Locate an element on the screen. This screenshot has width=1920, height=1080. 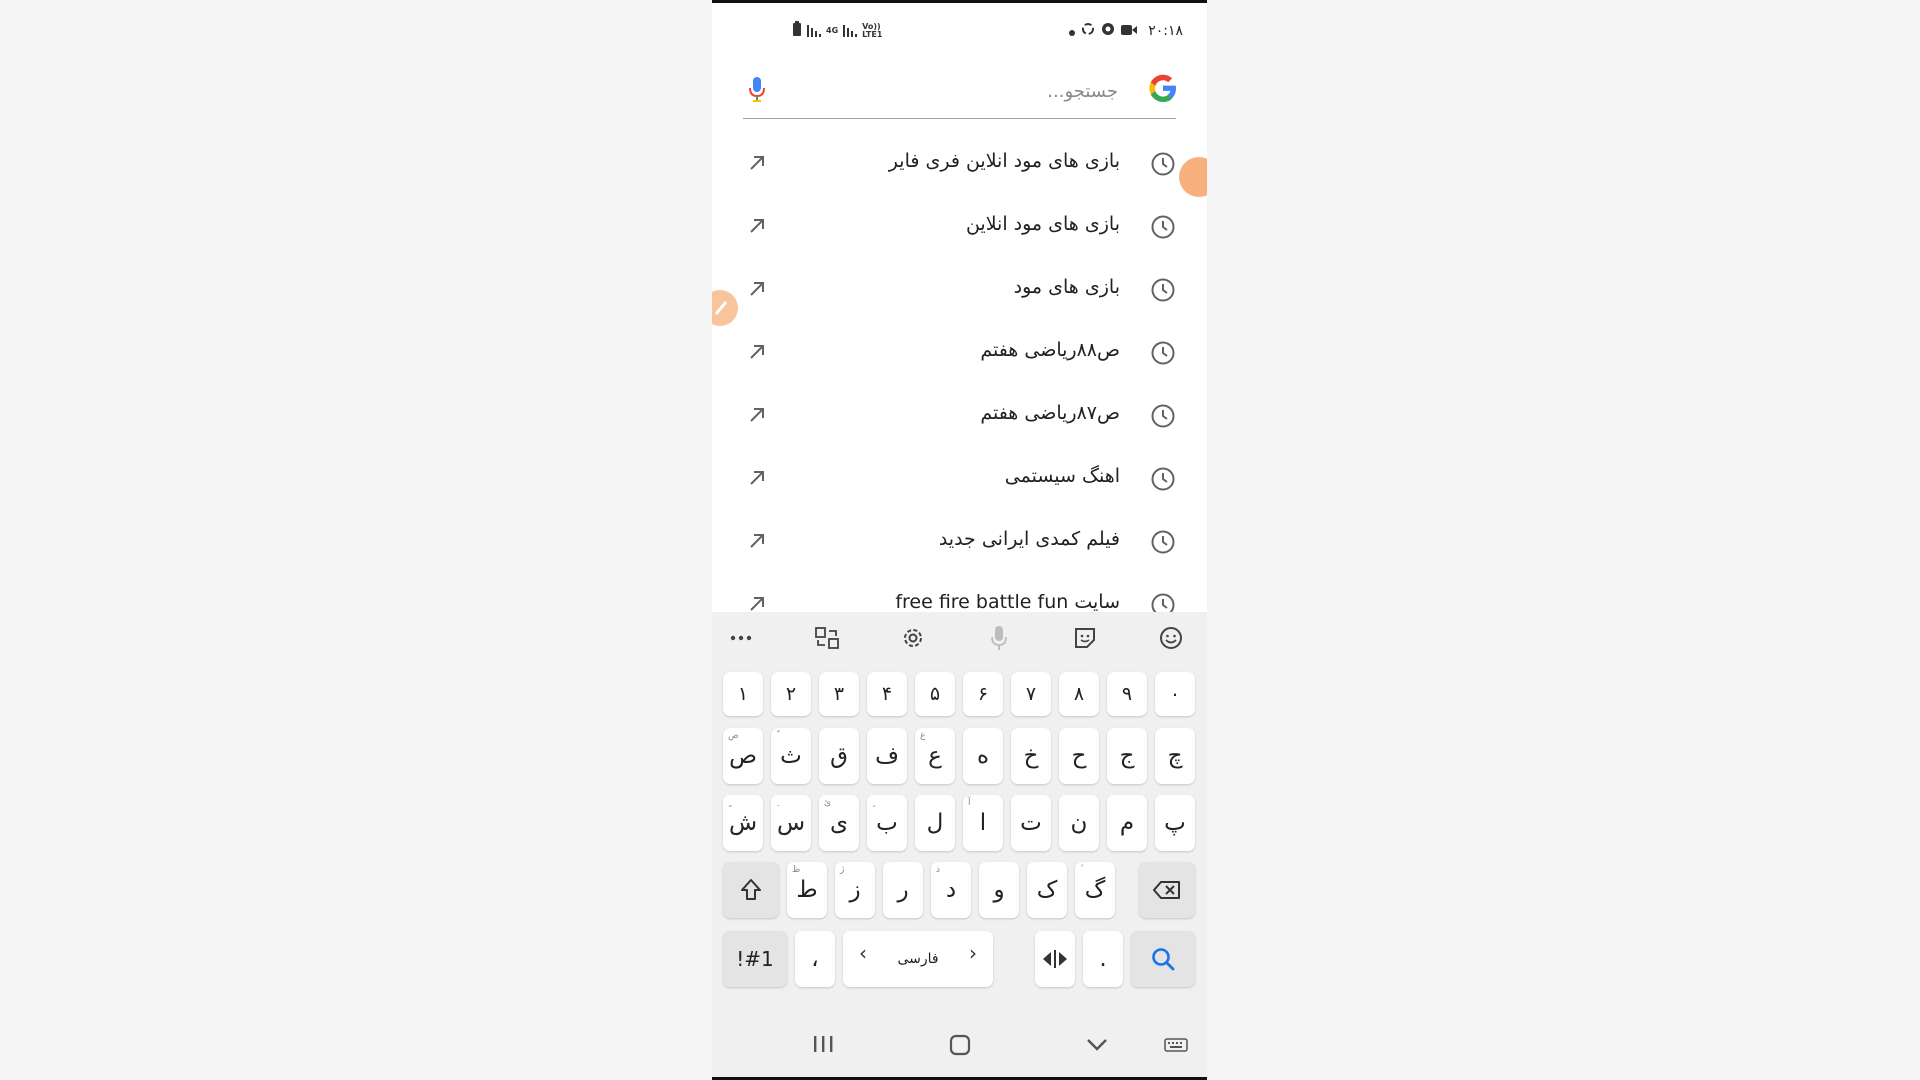
key-label: ف is located at coordinates (887, 756).